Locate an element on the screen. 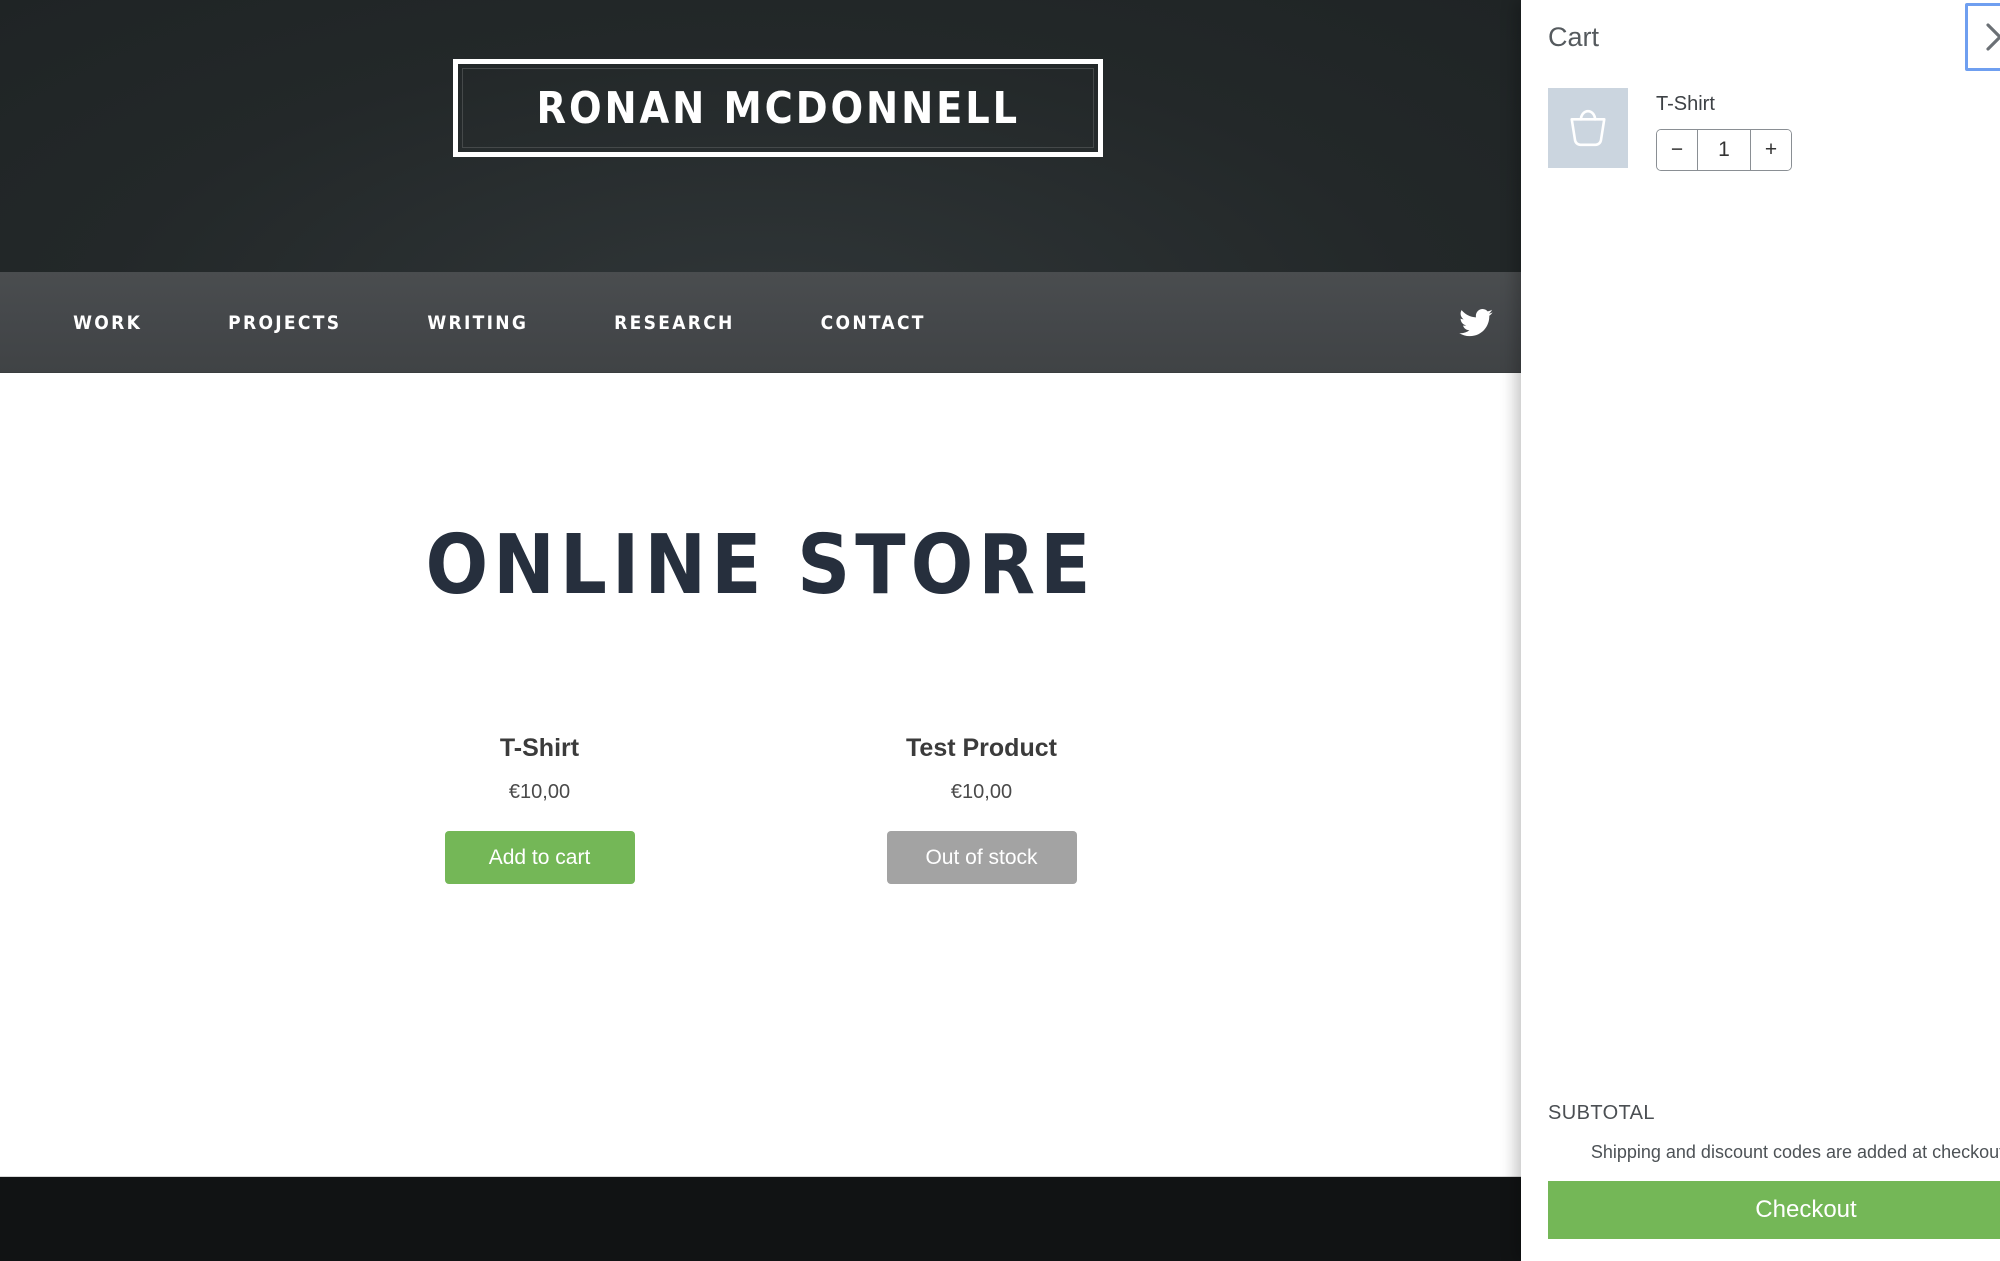 Image resolution: width=2000 pixels, height=1261 pixels. quantity-decrease-button: − is located at coordinates (1677, 150).